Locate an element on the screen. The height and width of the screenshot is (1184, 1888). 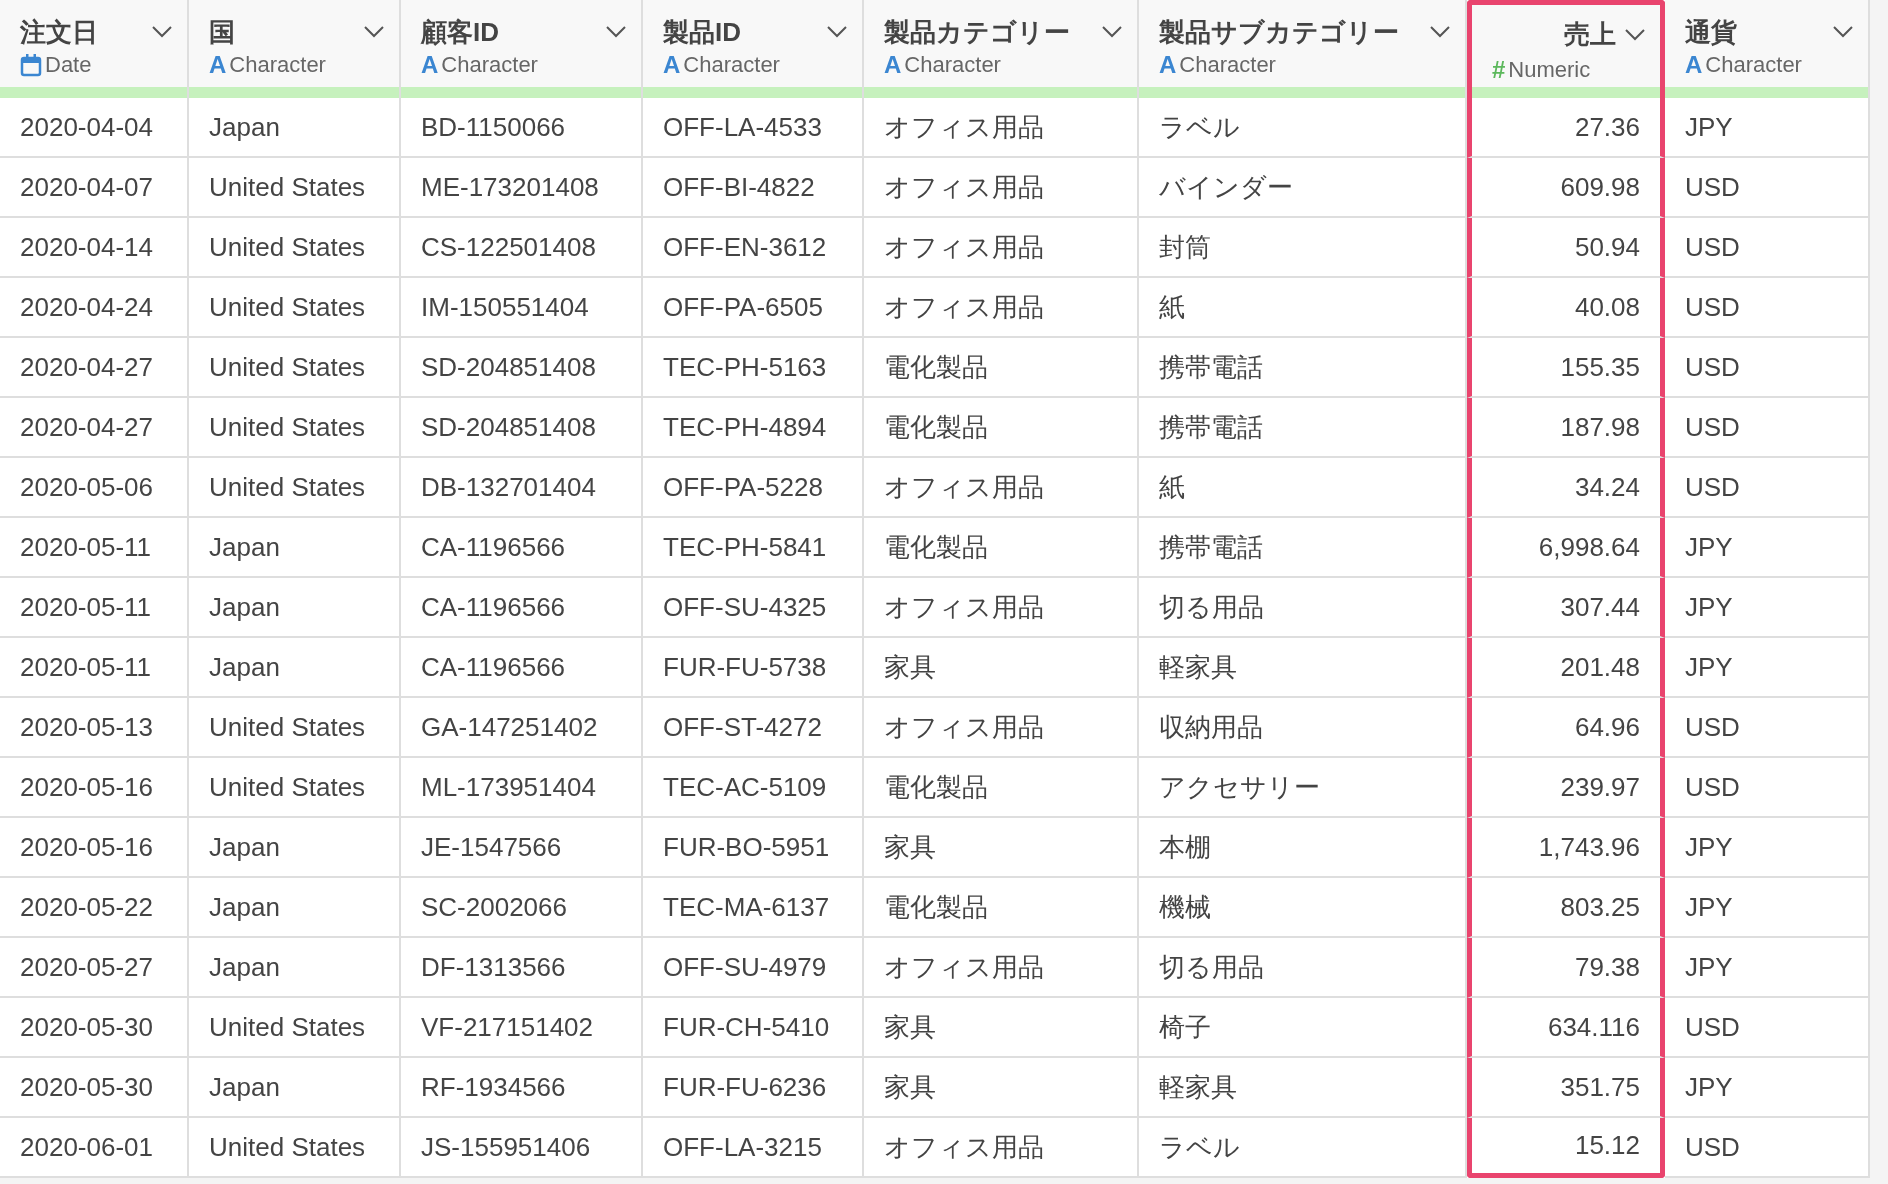
column-type: Numeric is located at coordinates (1549, 70).